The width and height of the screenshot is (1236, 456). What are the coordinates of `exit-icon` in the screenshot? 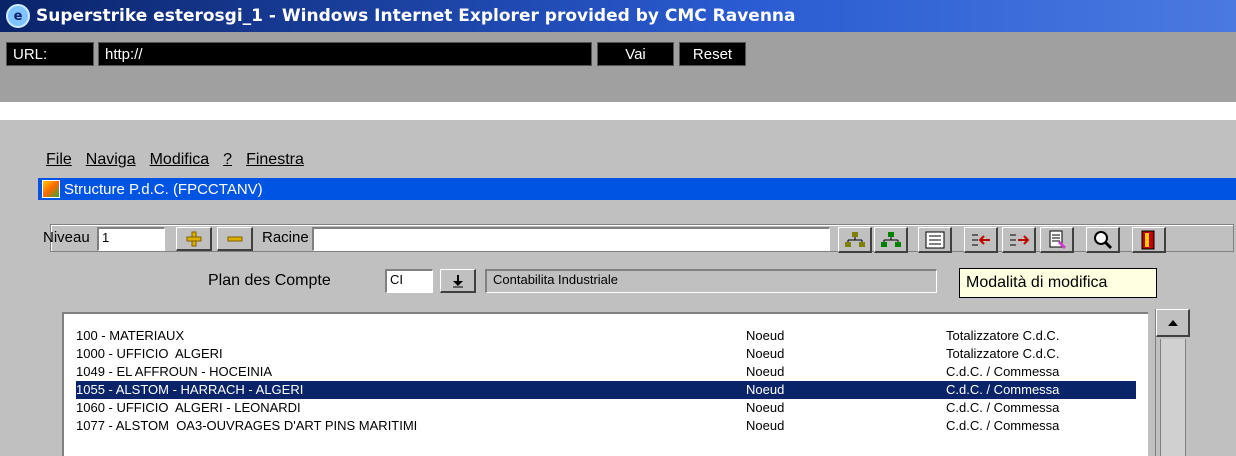 It's located at (1147, 239).